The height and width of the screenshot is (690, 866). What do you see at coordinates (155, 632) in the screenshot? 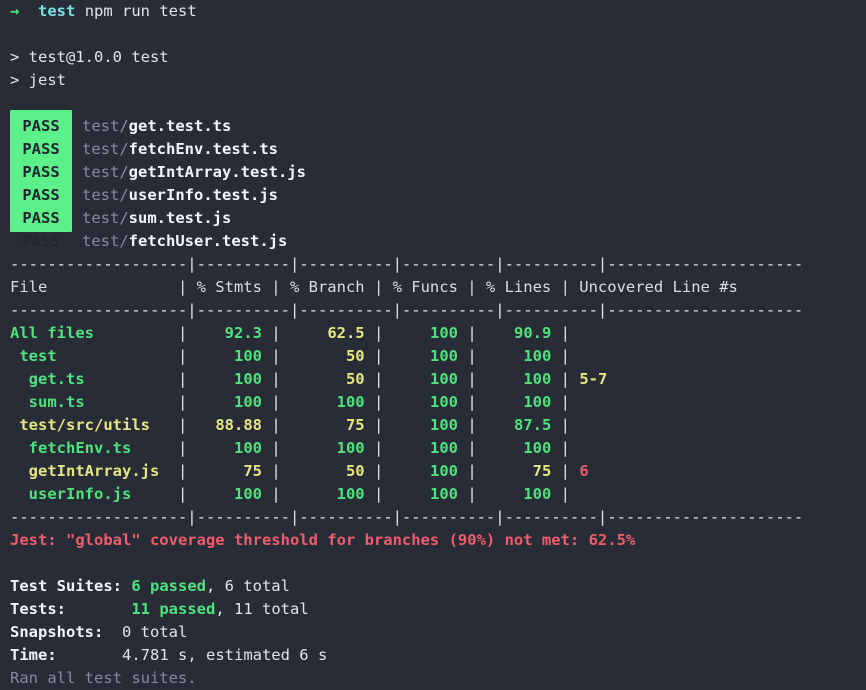
I see `summary-snapshots-value: 0 total` at bounding box center [155, 632].